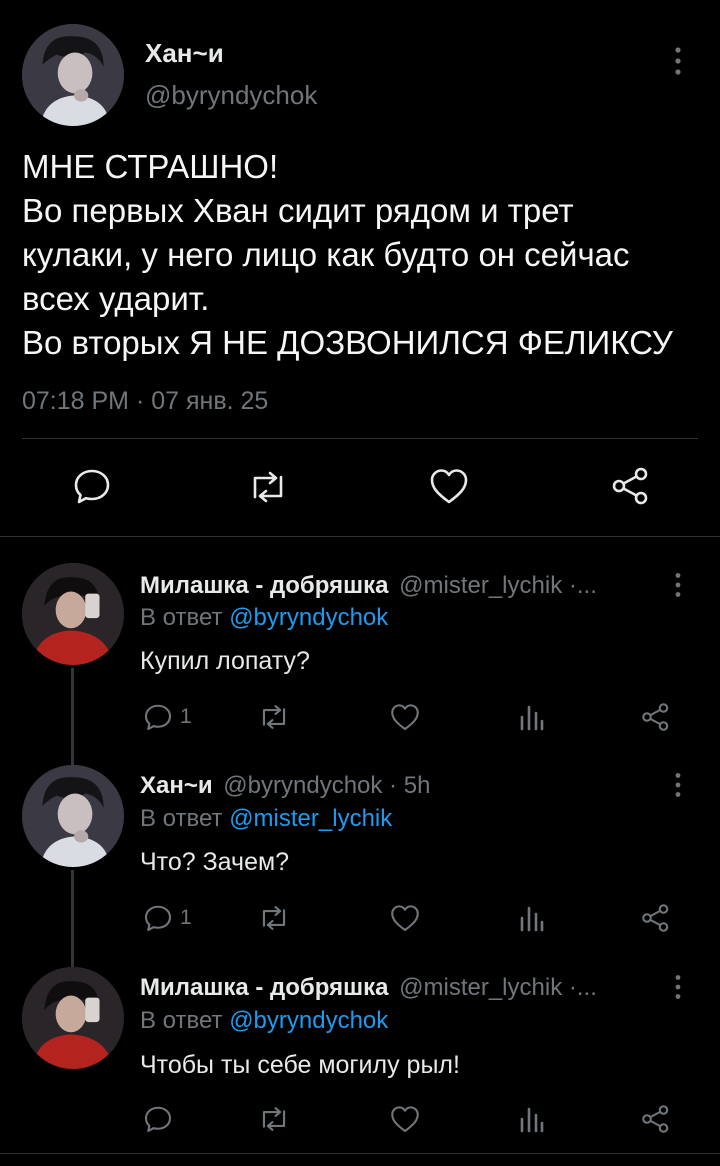 The height and width of the screenshot is (1166, 720). Describe the element at coordinates (310, 818) in the screenshot. I see `reply-to-link: @mister_lychik` at that location.